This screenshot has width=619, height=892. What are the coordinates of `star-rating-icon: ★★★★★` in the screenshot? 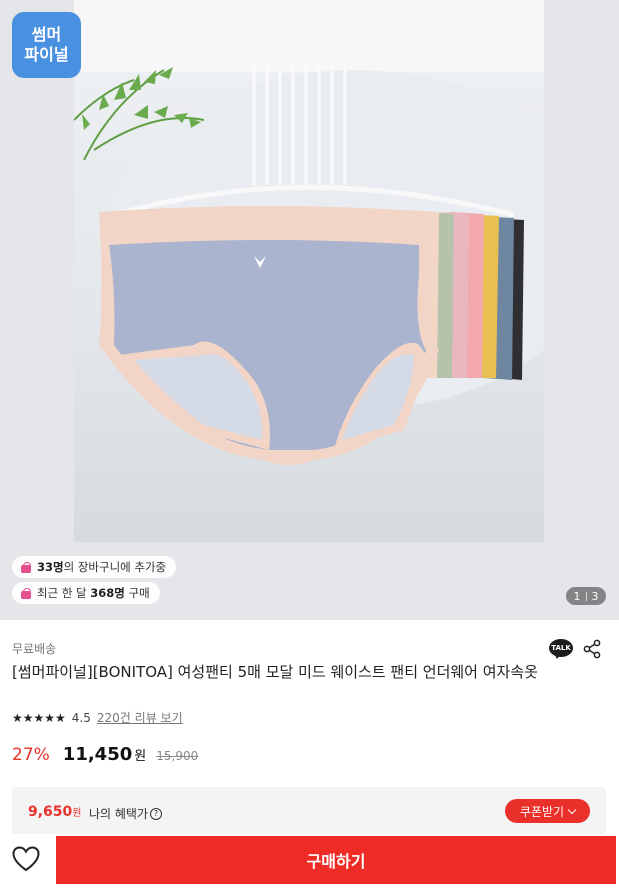 It's located at (39, 717).